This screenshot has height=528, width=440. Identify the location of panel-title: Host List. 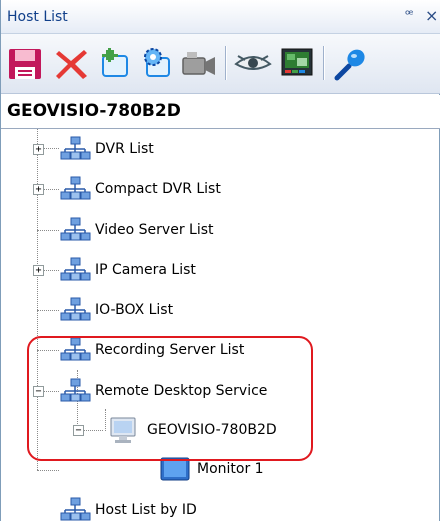
(37, 17).